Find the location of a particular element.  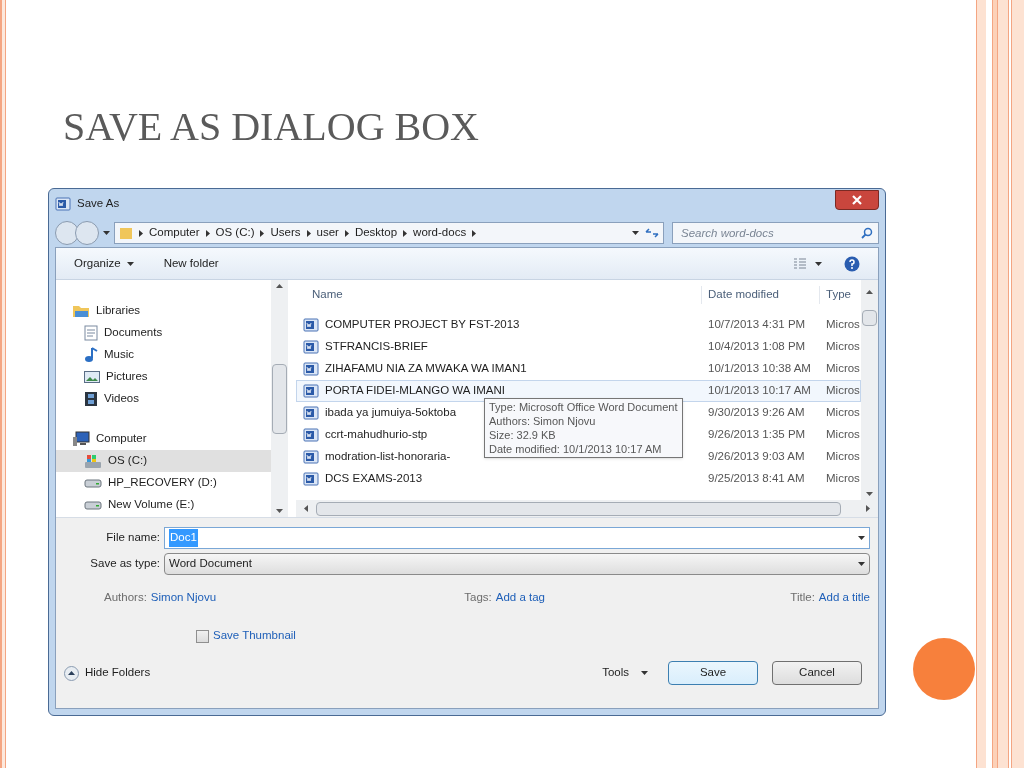

file-name: ibada ya jumuiya-5oktoba is located at coordinates (391, 413).